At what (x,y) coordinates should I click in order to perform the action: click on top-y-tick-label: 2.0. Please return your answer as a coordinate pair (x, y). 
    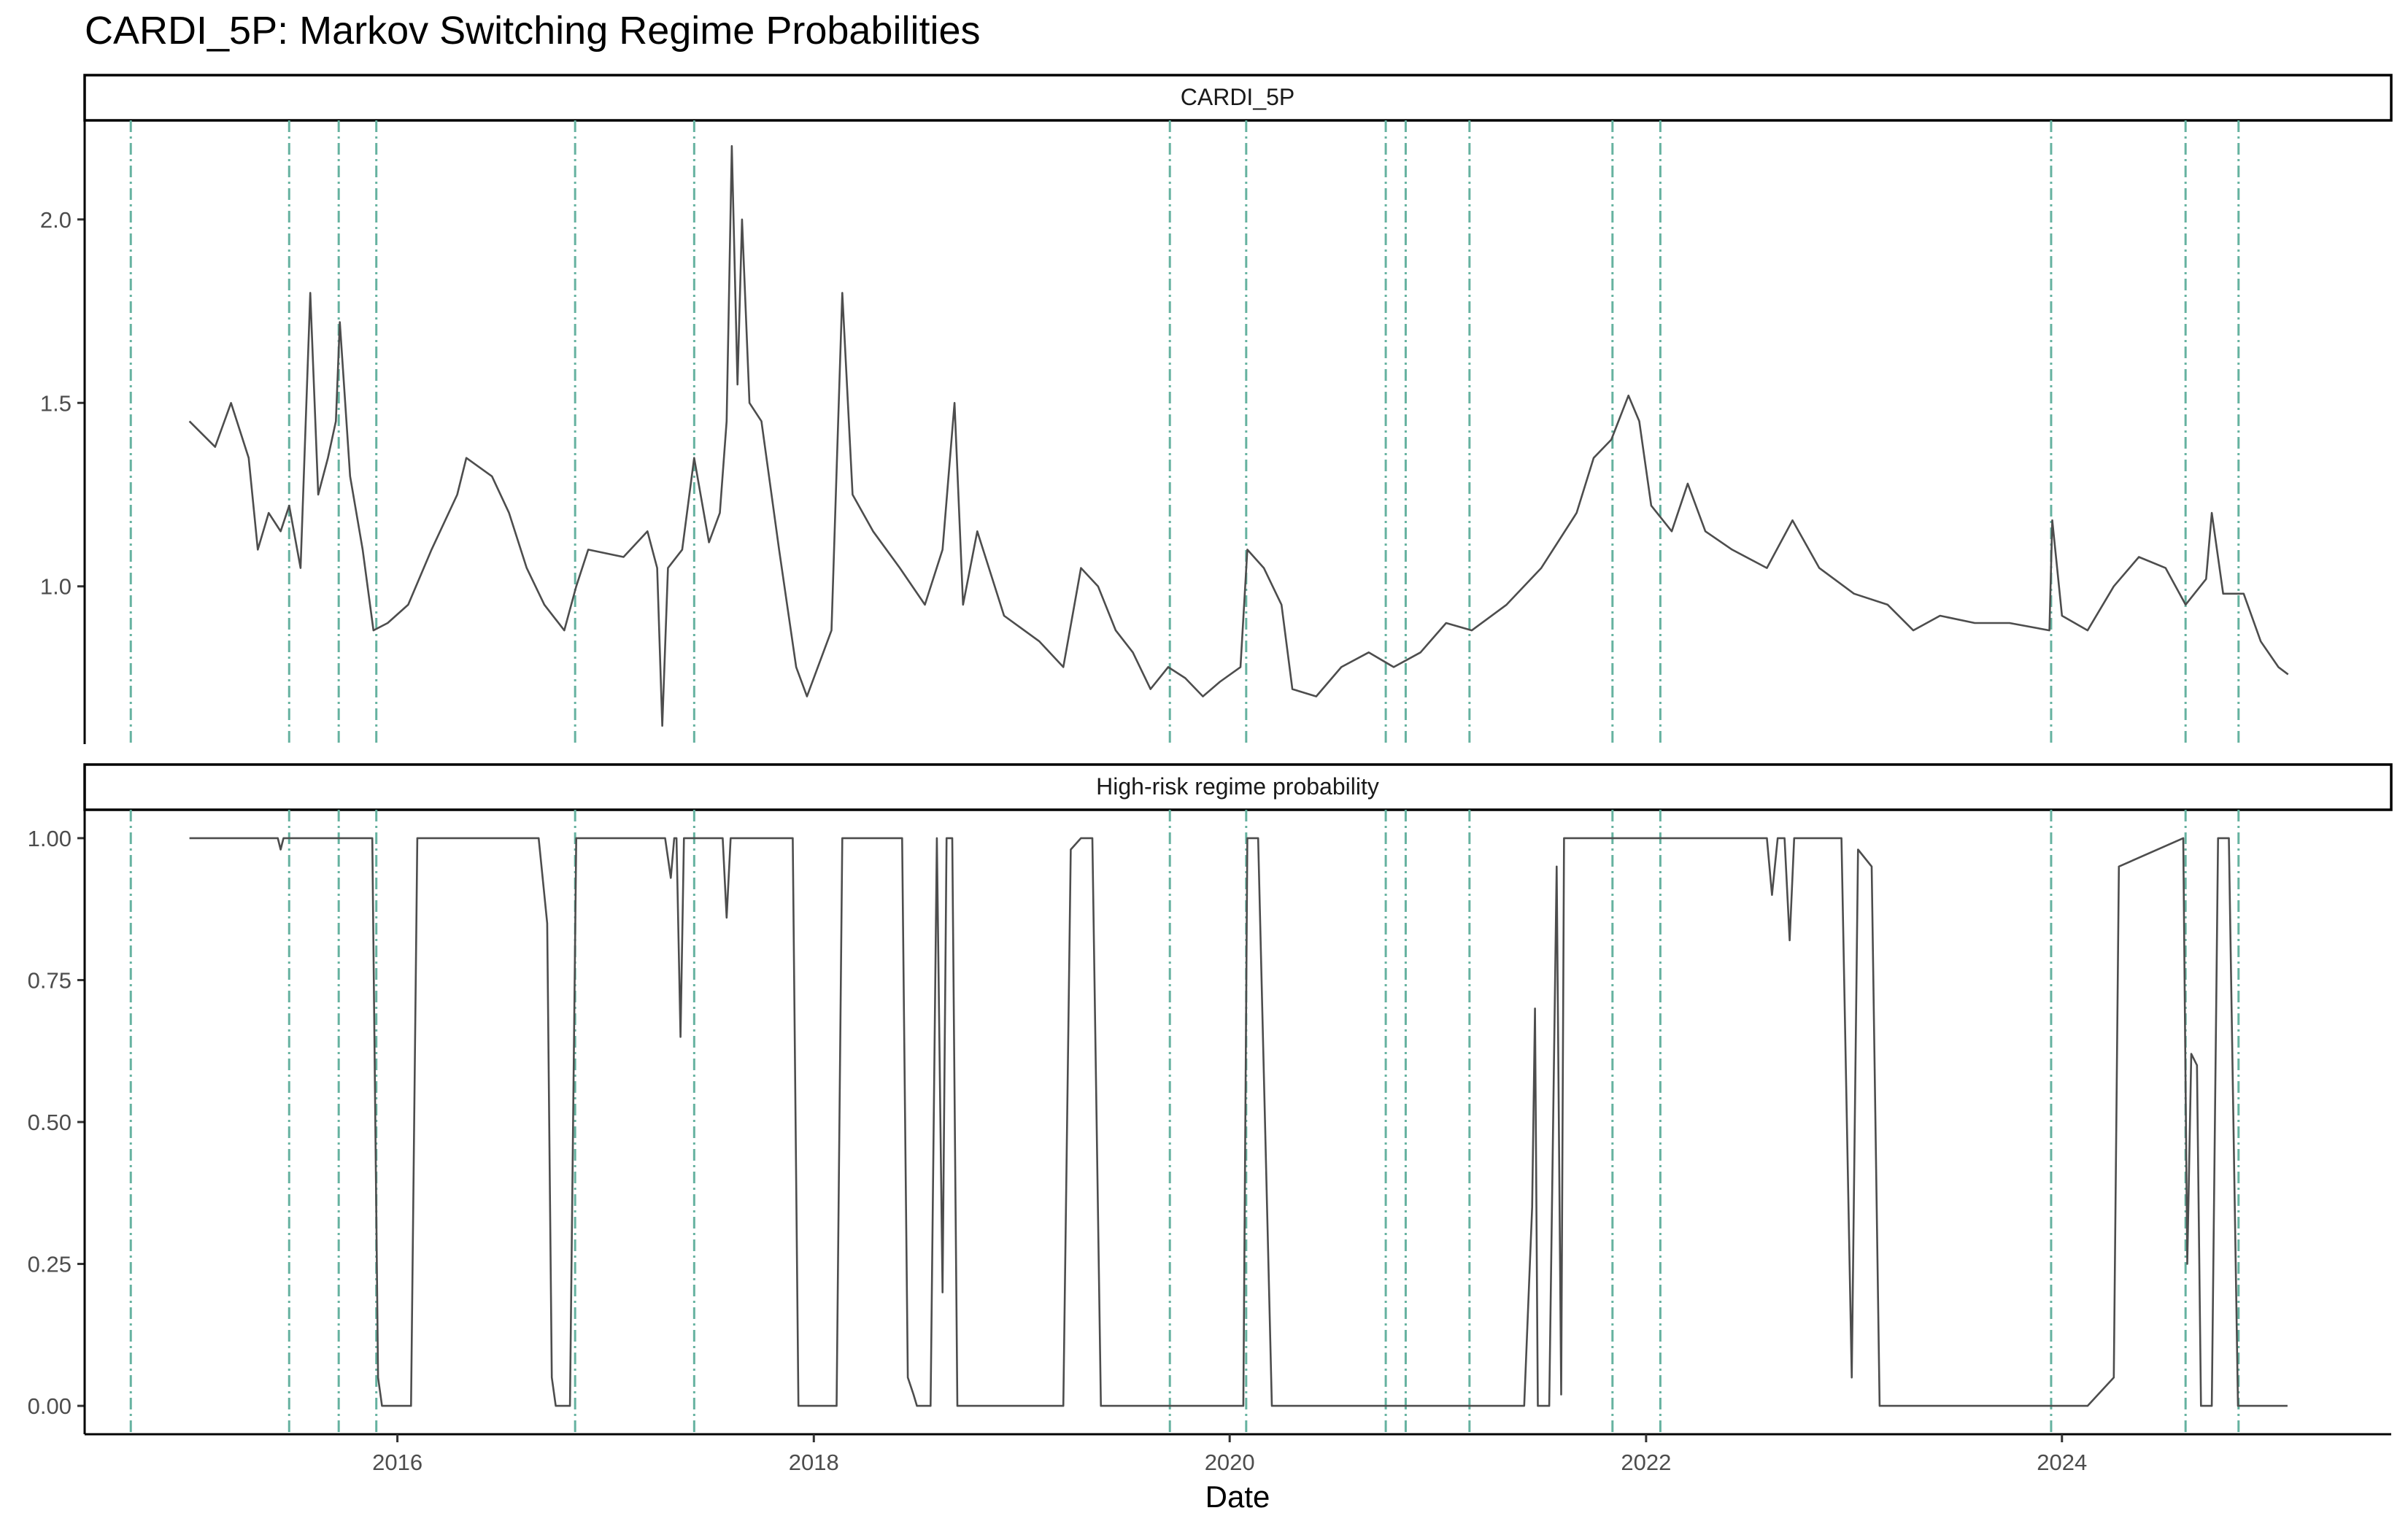
    Looking at the image, I should click on (56, 220).